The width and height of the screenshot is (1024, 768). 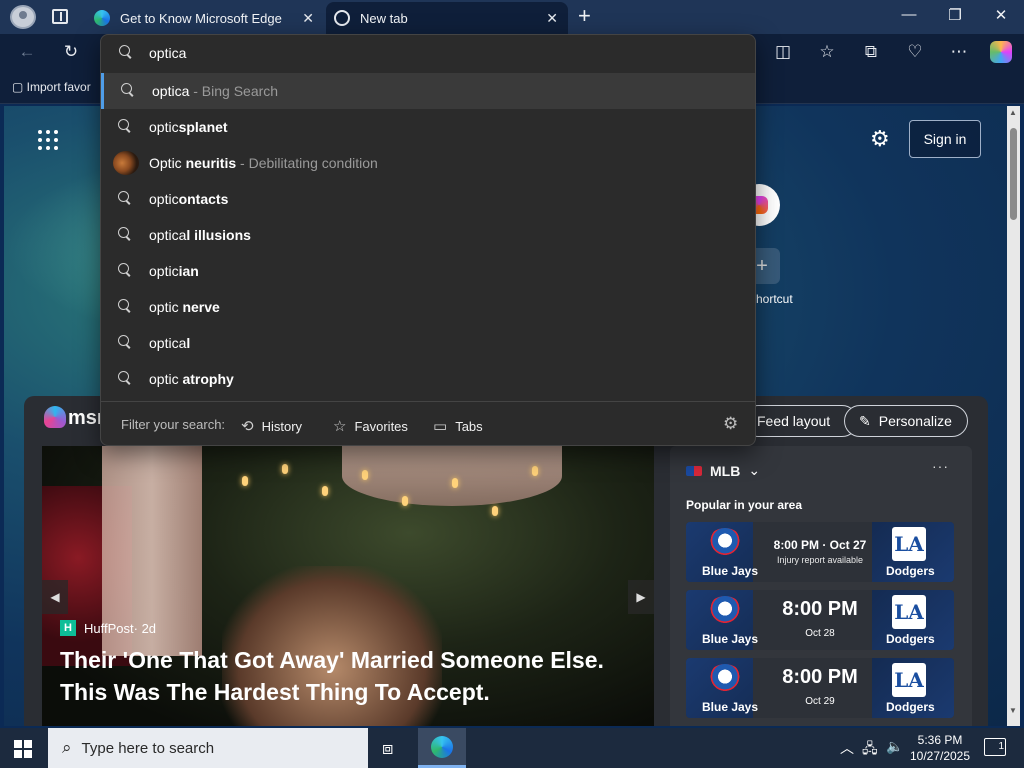 I want to click on feed-layout-button: Feed layout, so click(x=800, y=421).